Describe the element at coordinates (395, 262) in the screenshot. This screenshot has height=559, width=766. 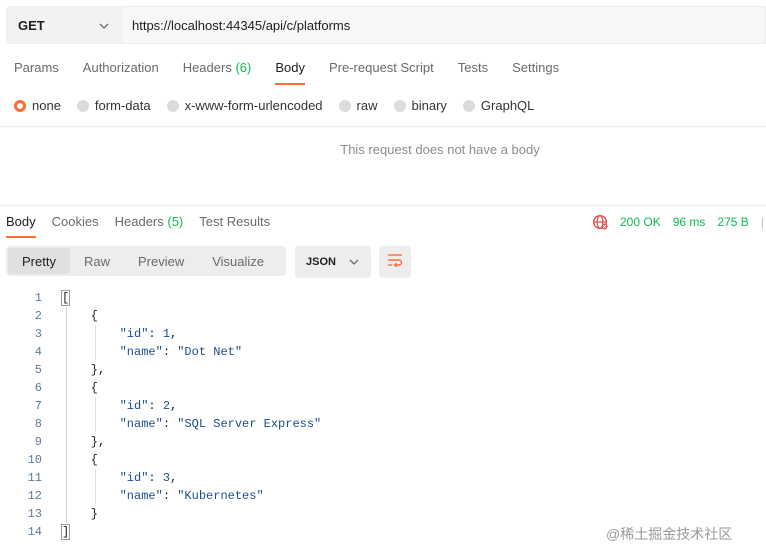
I see `wrap-lines-button` at that location.